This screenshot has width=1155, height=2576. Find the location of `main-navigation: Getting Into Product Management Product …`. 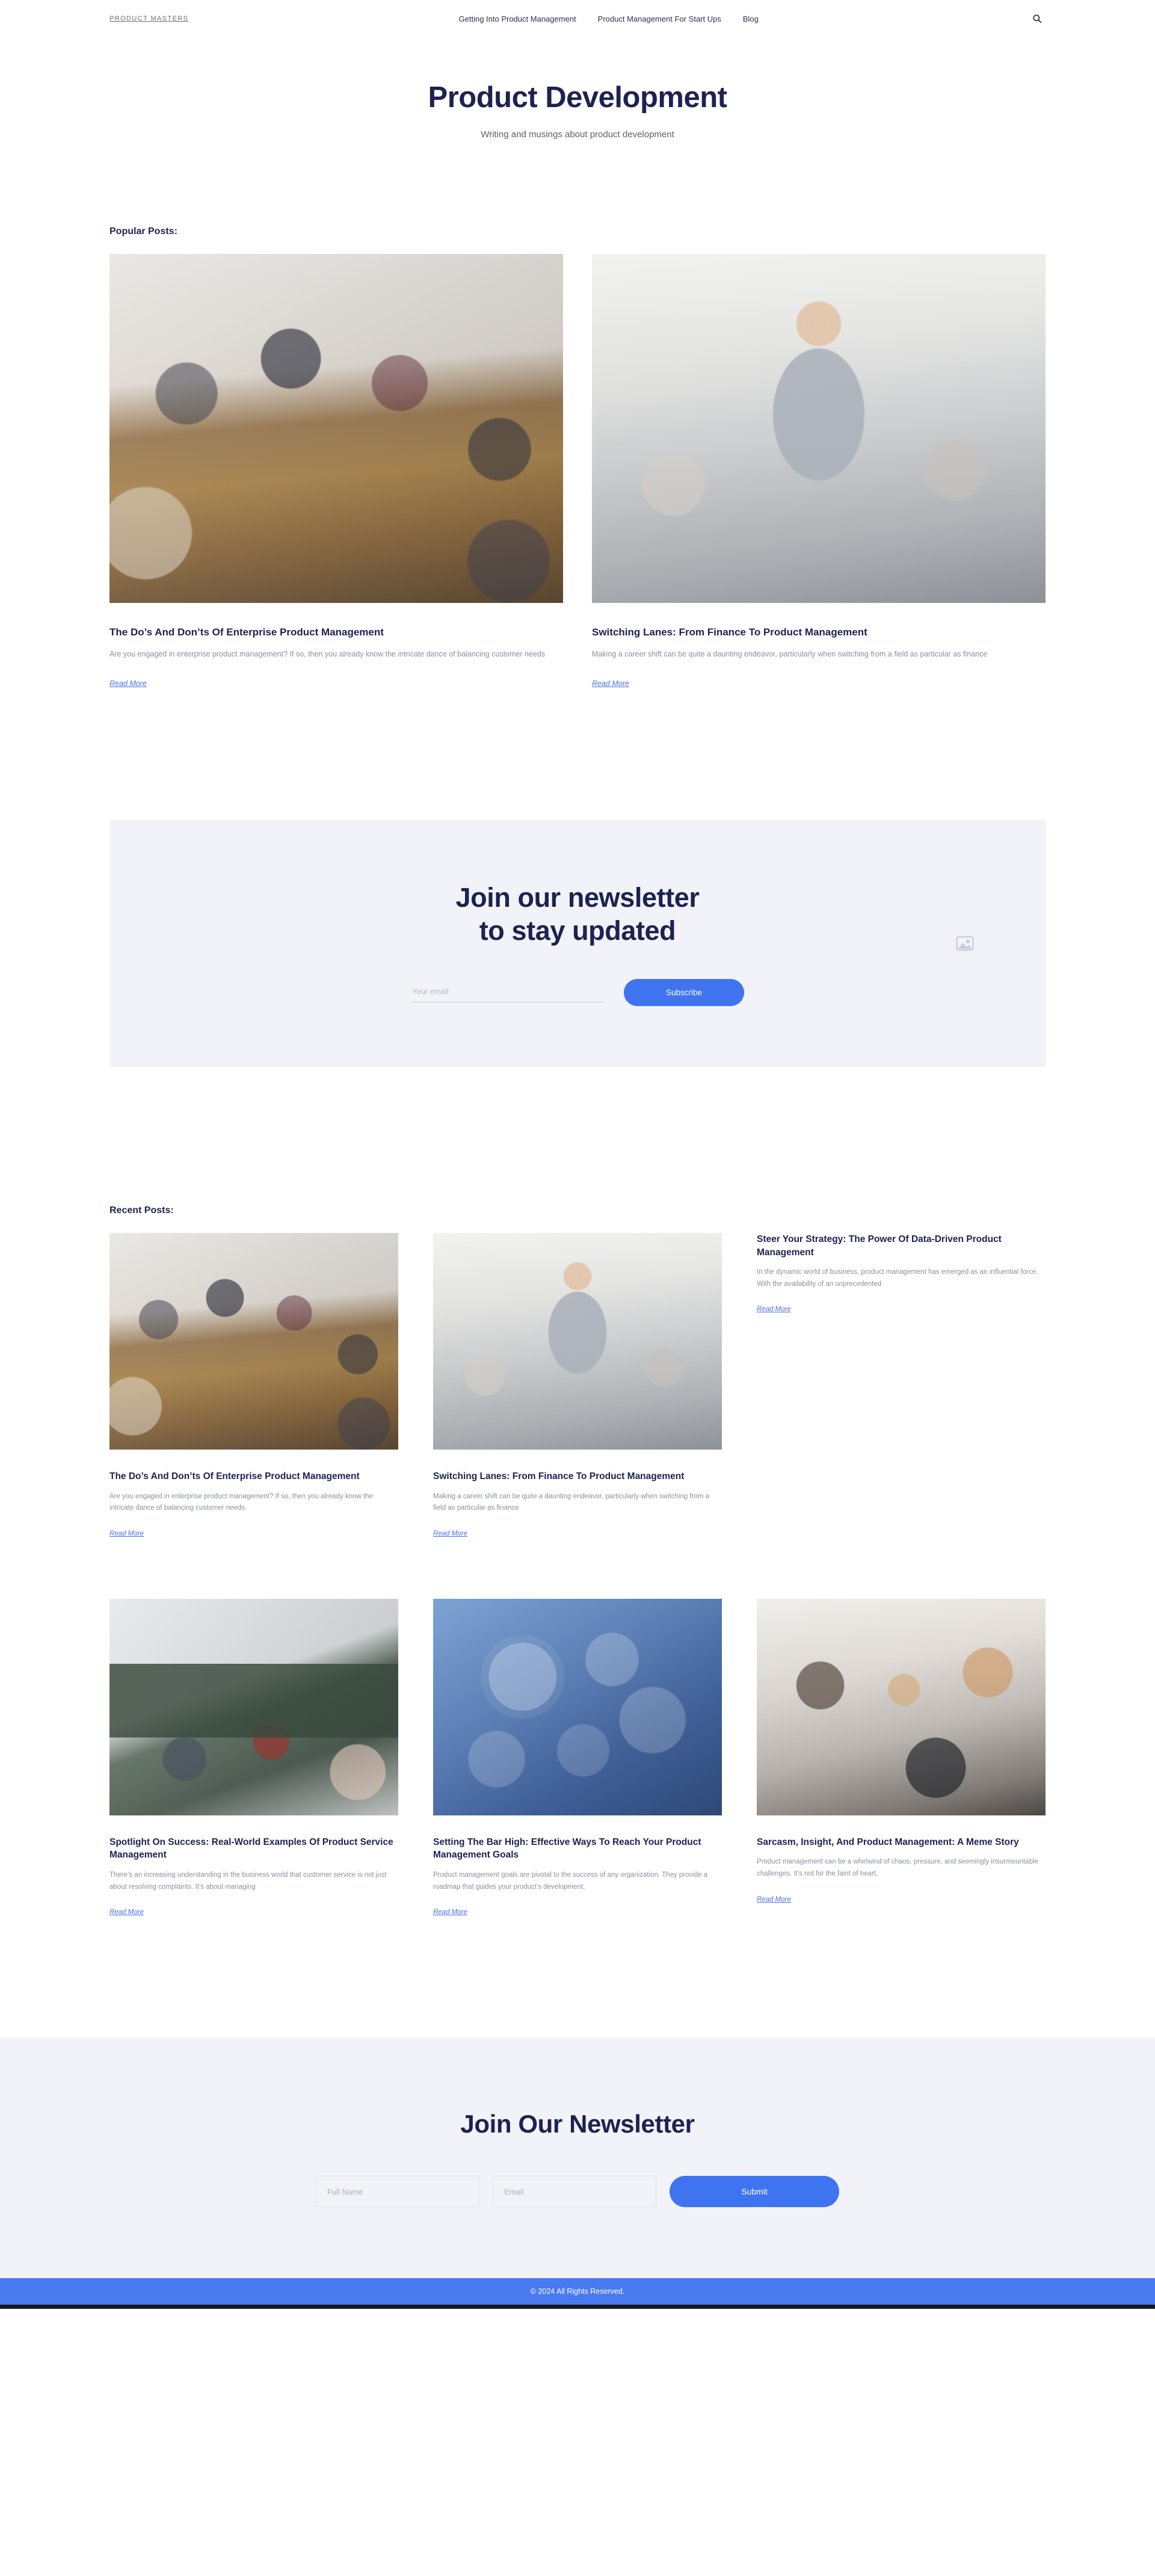

main-navigation: Getting Into Product Management Product … is located at coordinates (609, 18).